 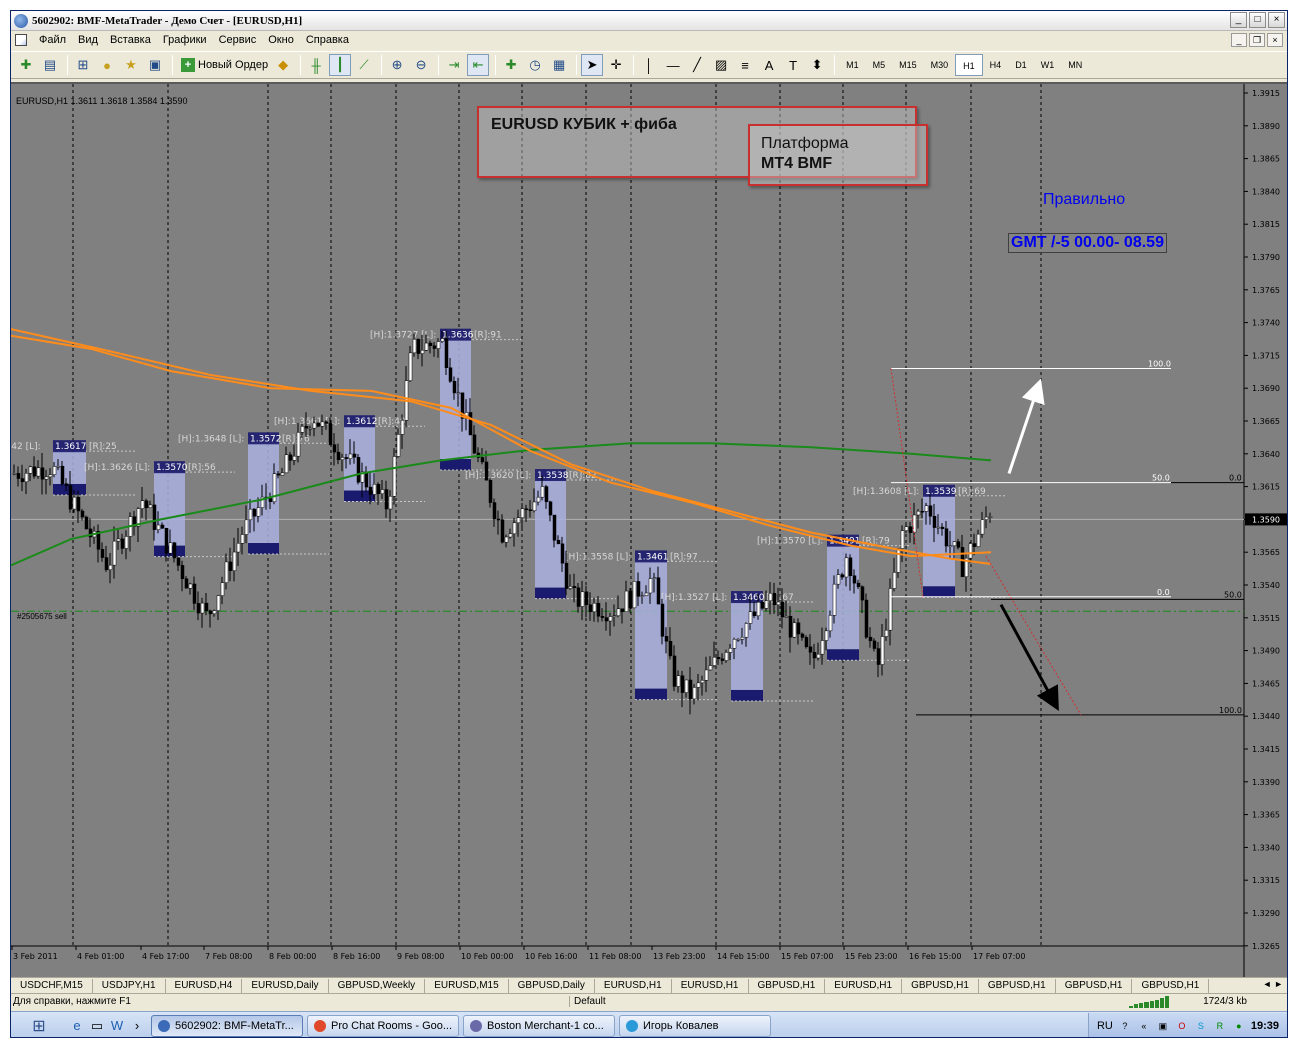 What do you see at coordinates (129, 985) in the screenshot?
I see `chart-tab: USDJPY,H1` at bounding box center [129, 985].